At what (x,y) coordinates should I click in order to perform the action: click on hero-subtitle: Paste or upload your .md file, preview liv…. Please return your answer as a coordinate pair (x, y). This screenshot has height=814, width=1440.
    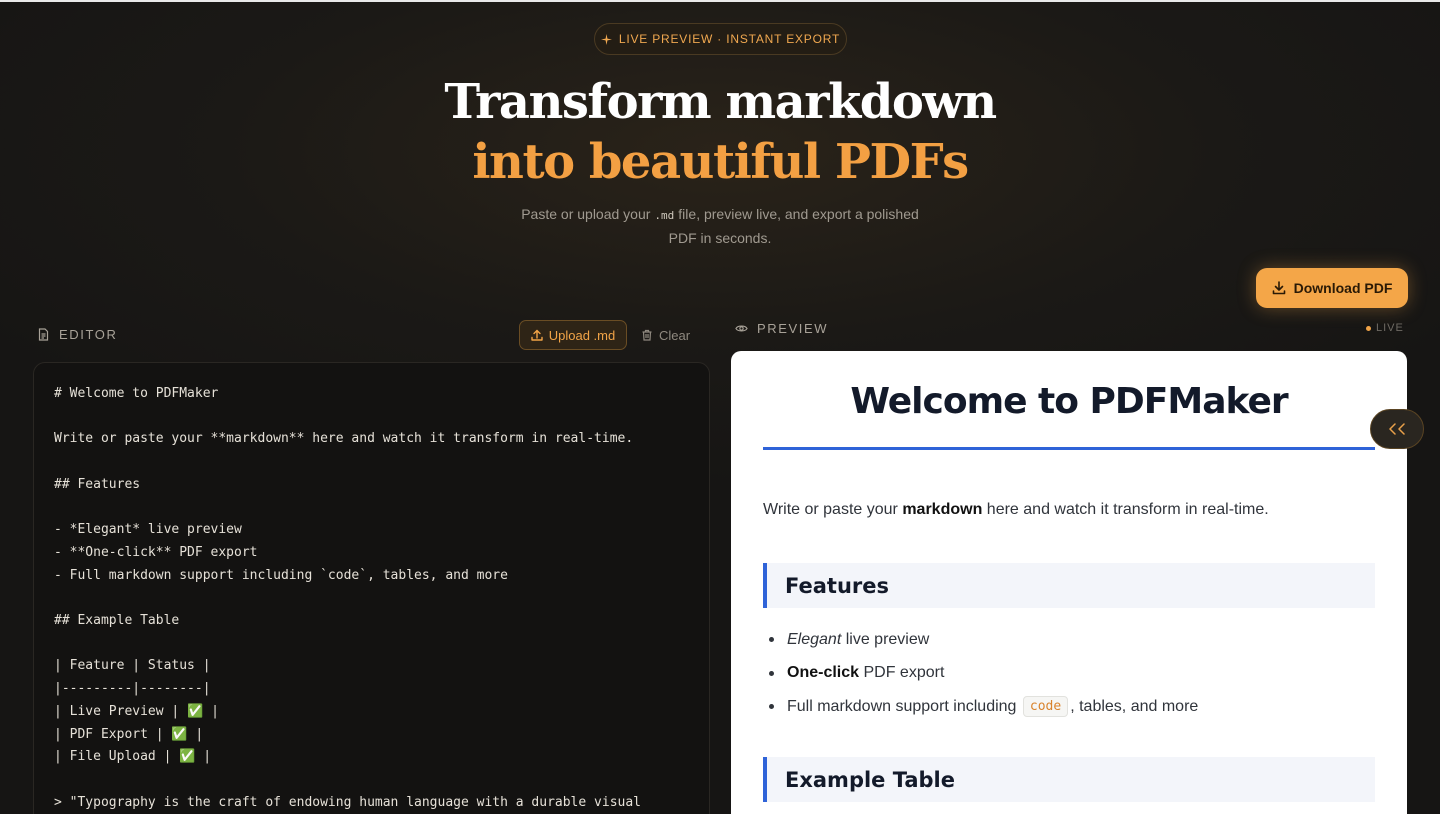
    Looking at the image, I should click on (720, 226).